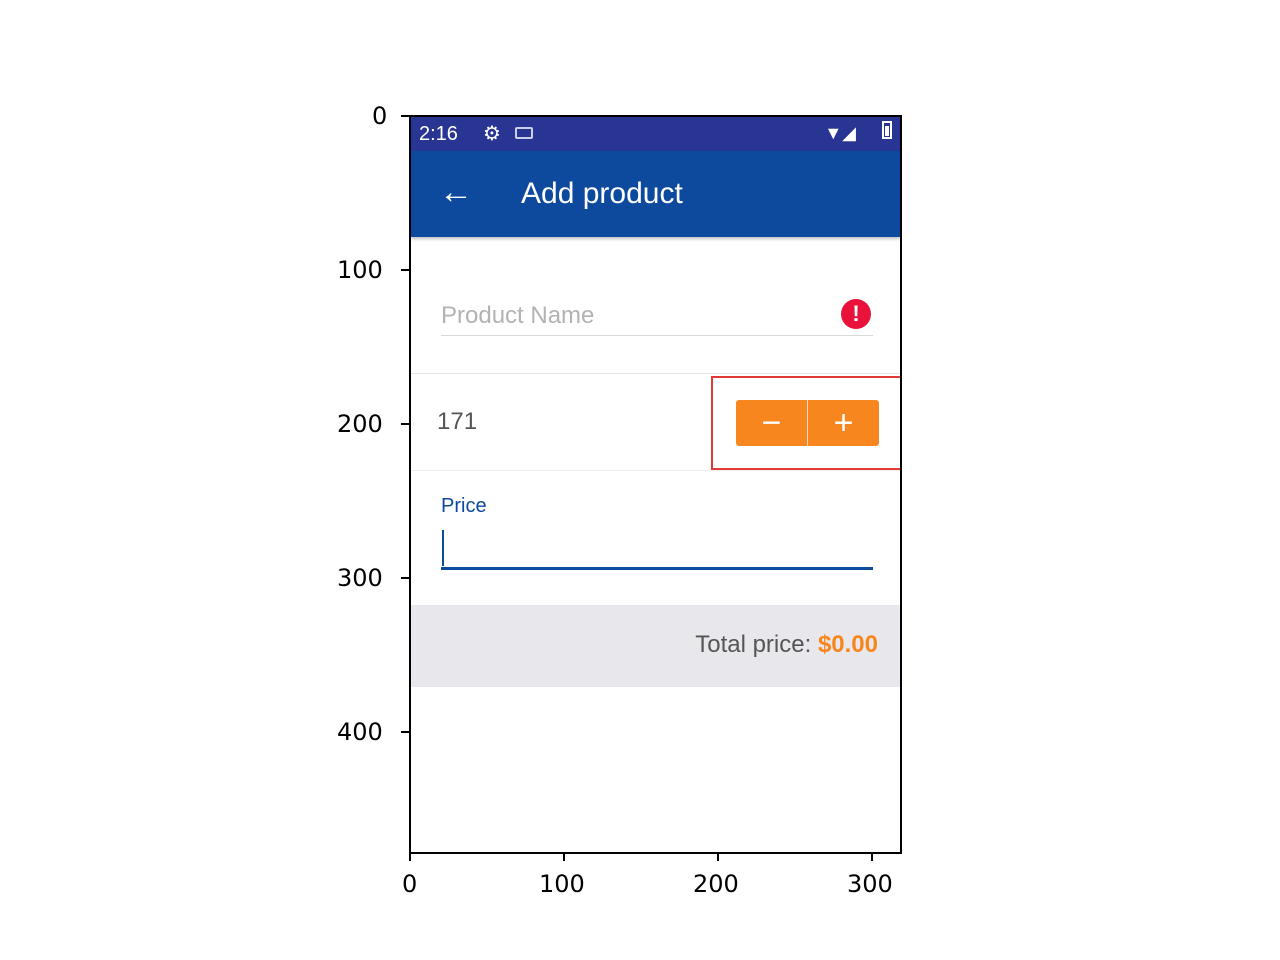 This screenshot has height=960, width=1280. I want to click on price-input, so click(657, 548).